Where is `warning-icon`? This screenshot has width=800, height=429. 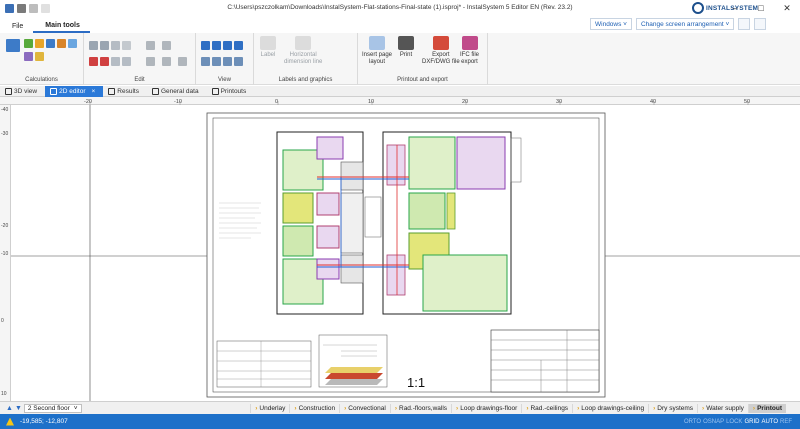 warning-icon is located at coordinates (10, 421).